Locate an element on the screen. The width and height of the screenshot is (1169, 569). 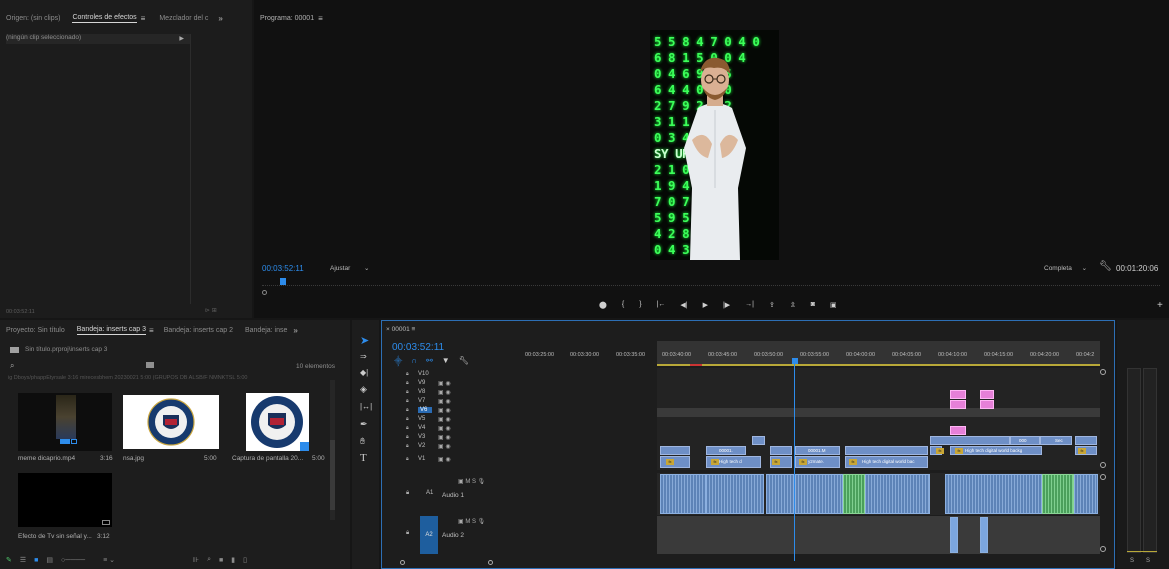
fit-dropdown: Ajustar ⌄ is located at coordinates (350, 268).